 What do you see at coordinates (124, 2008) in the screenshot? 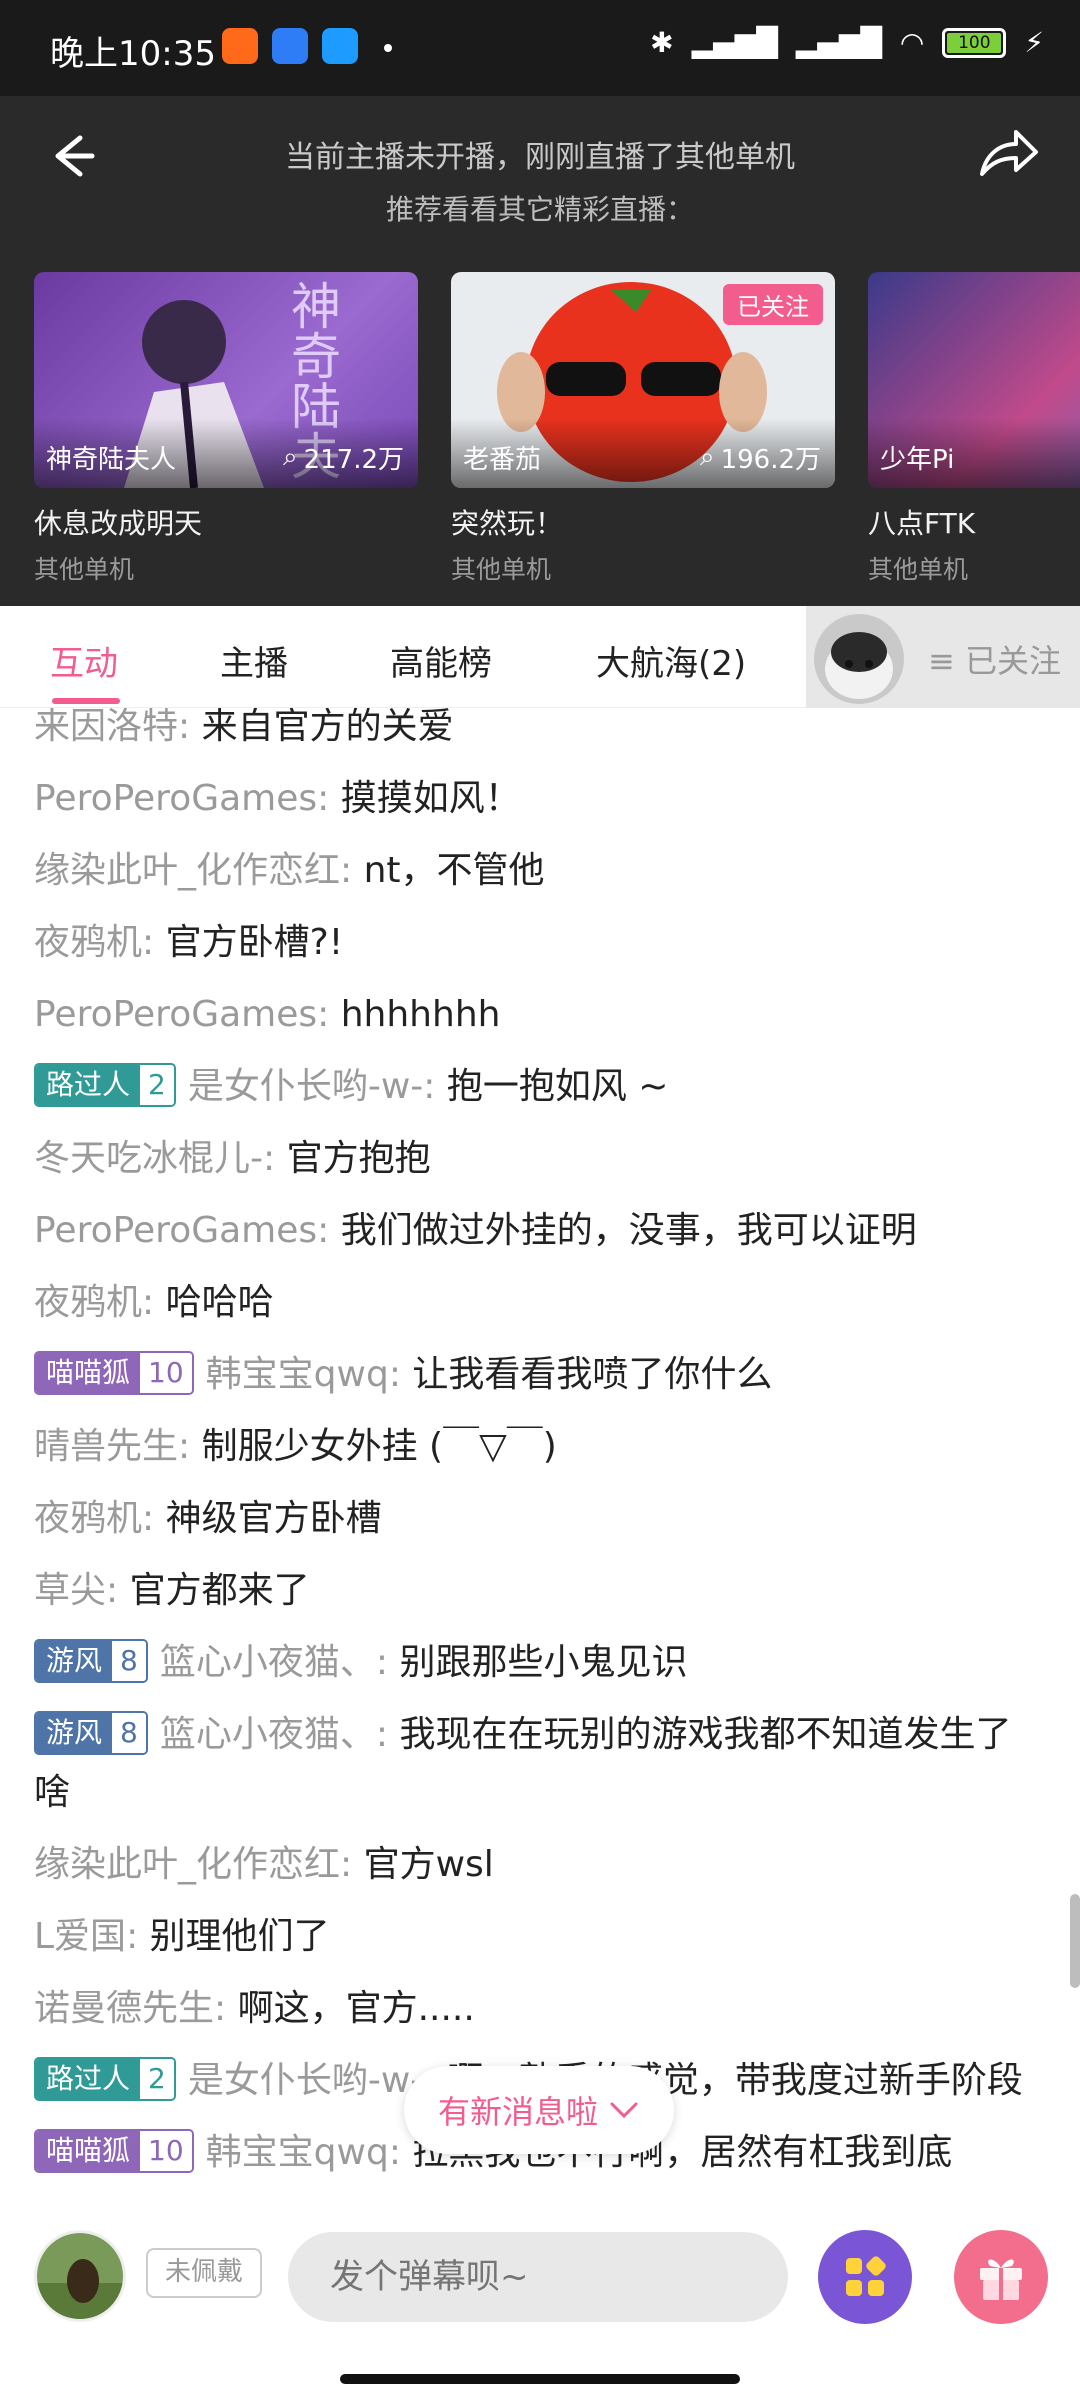
I see `chat-username: 诺曼德先生` at bounding box center [124, 2008].